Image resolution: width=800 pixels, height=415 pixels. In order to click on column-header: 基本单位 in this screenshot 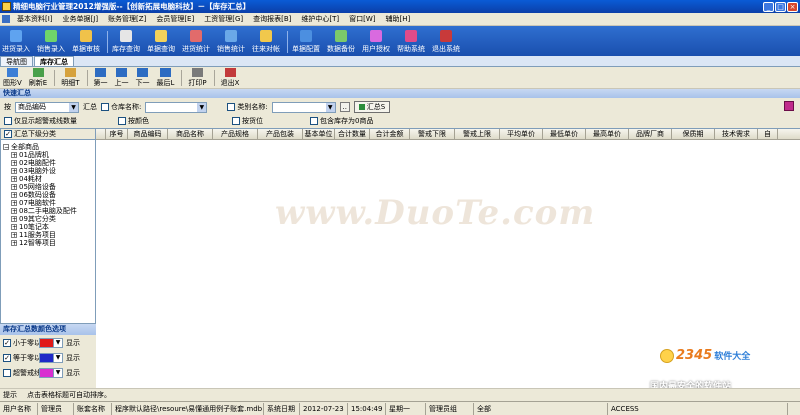, I will do `click(319, 134)`.